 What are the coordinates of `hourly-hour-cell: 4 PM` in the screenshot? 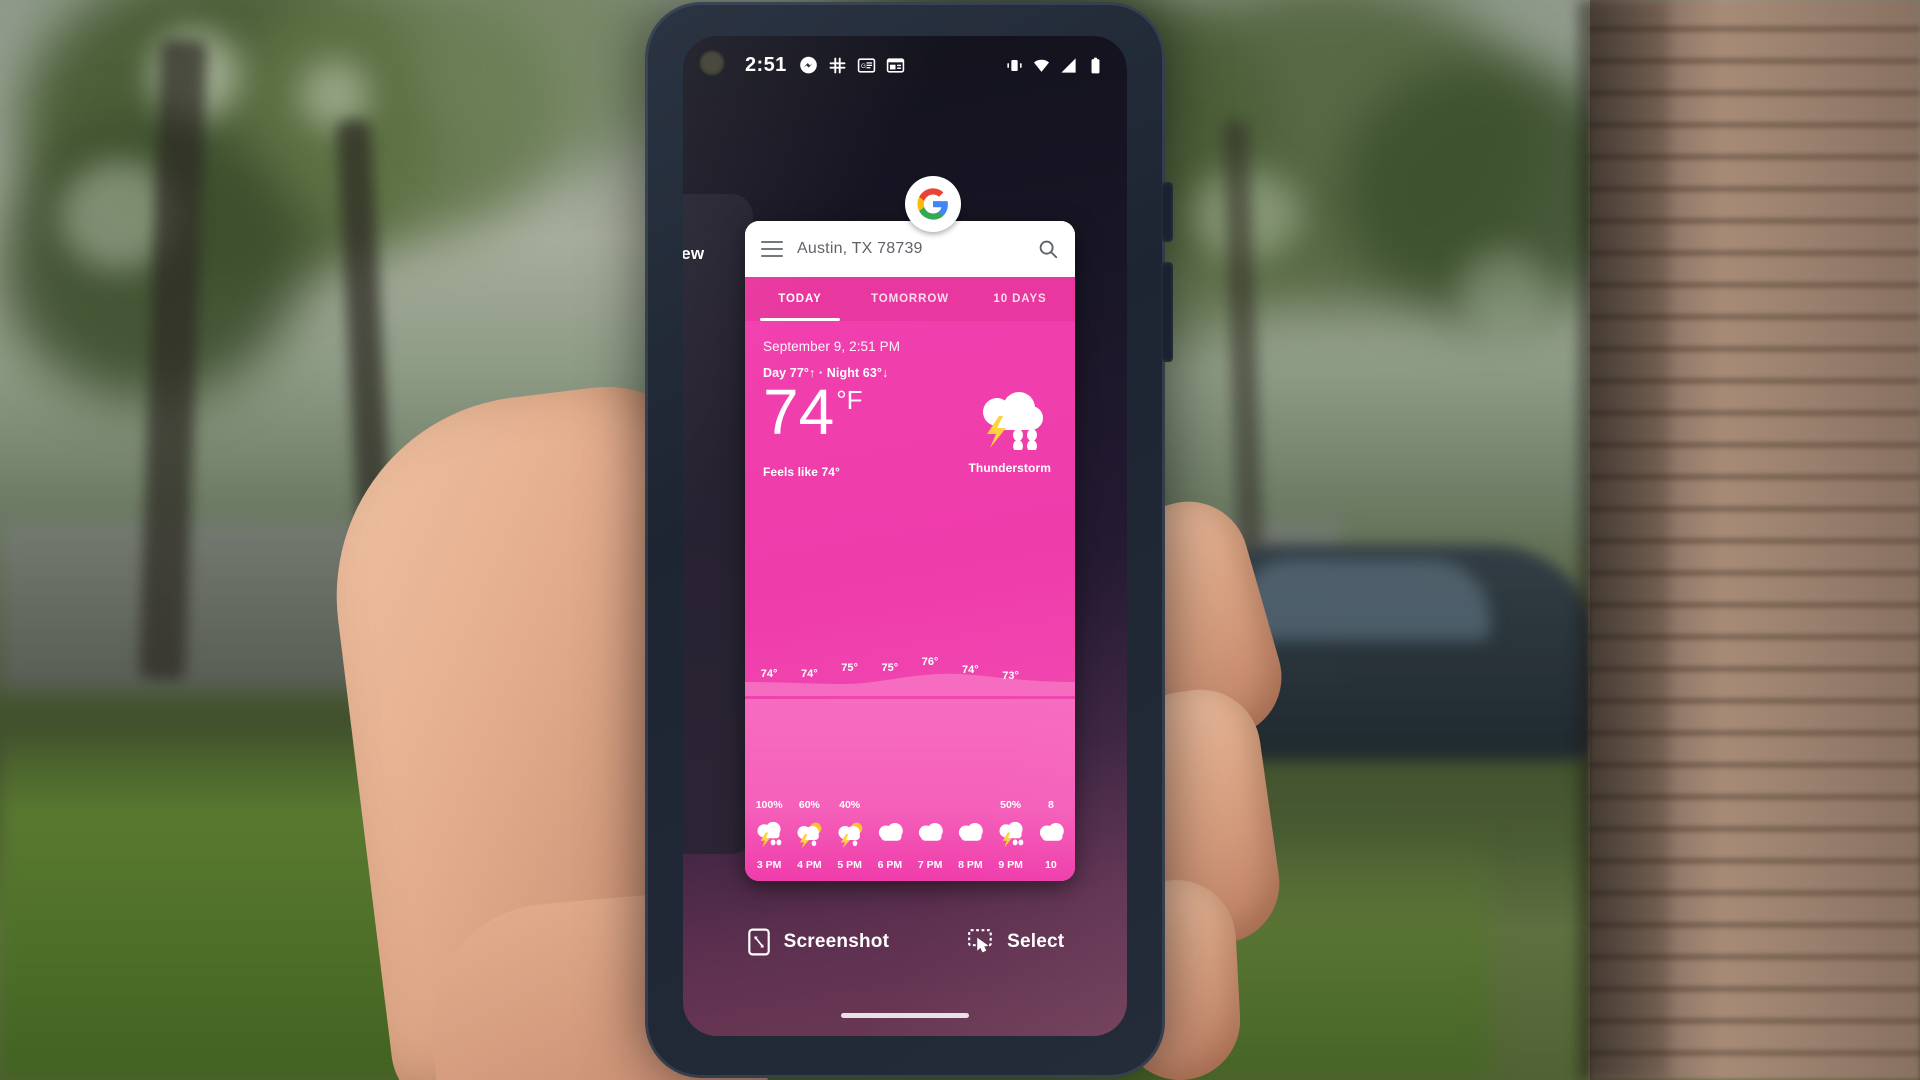 It's located at (809, 865).